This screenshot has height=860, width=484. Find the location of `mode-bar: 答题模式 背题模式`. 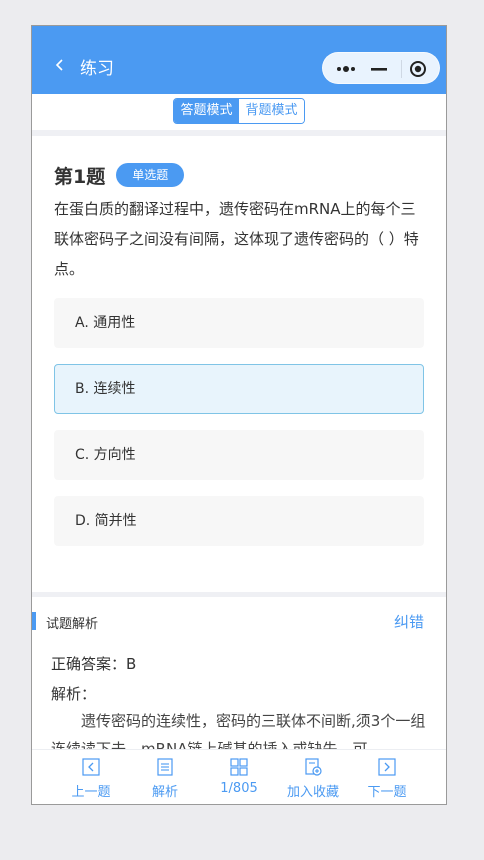

mode-bar: 答题模式 背题模式 is located at coordinates (239, 112).